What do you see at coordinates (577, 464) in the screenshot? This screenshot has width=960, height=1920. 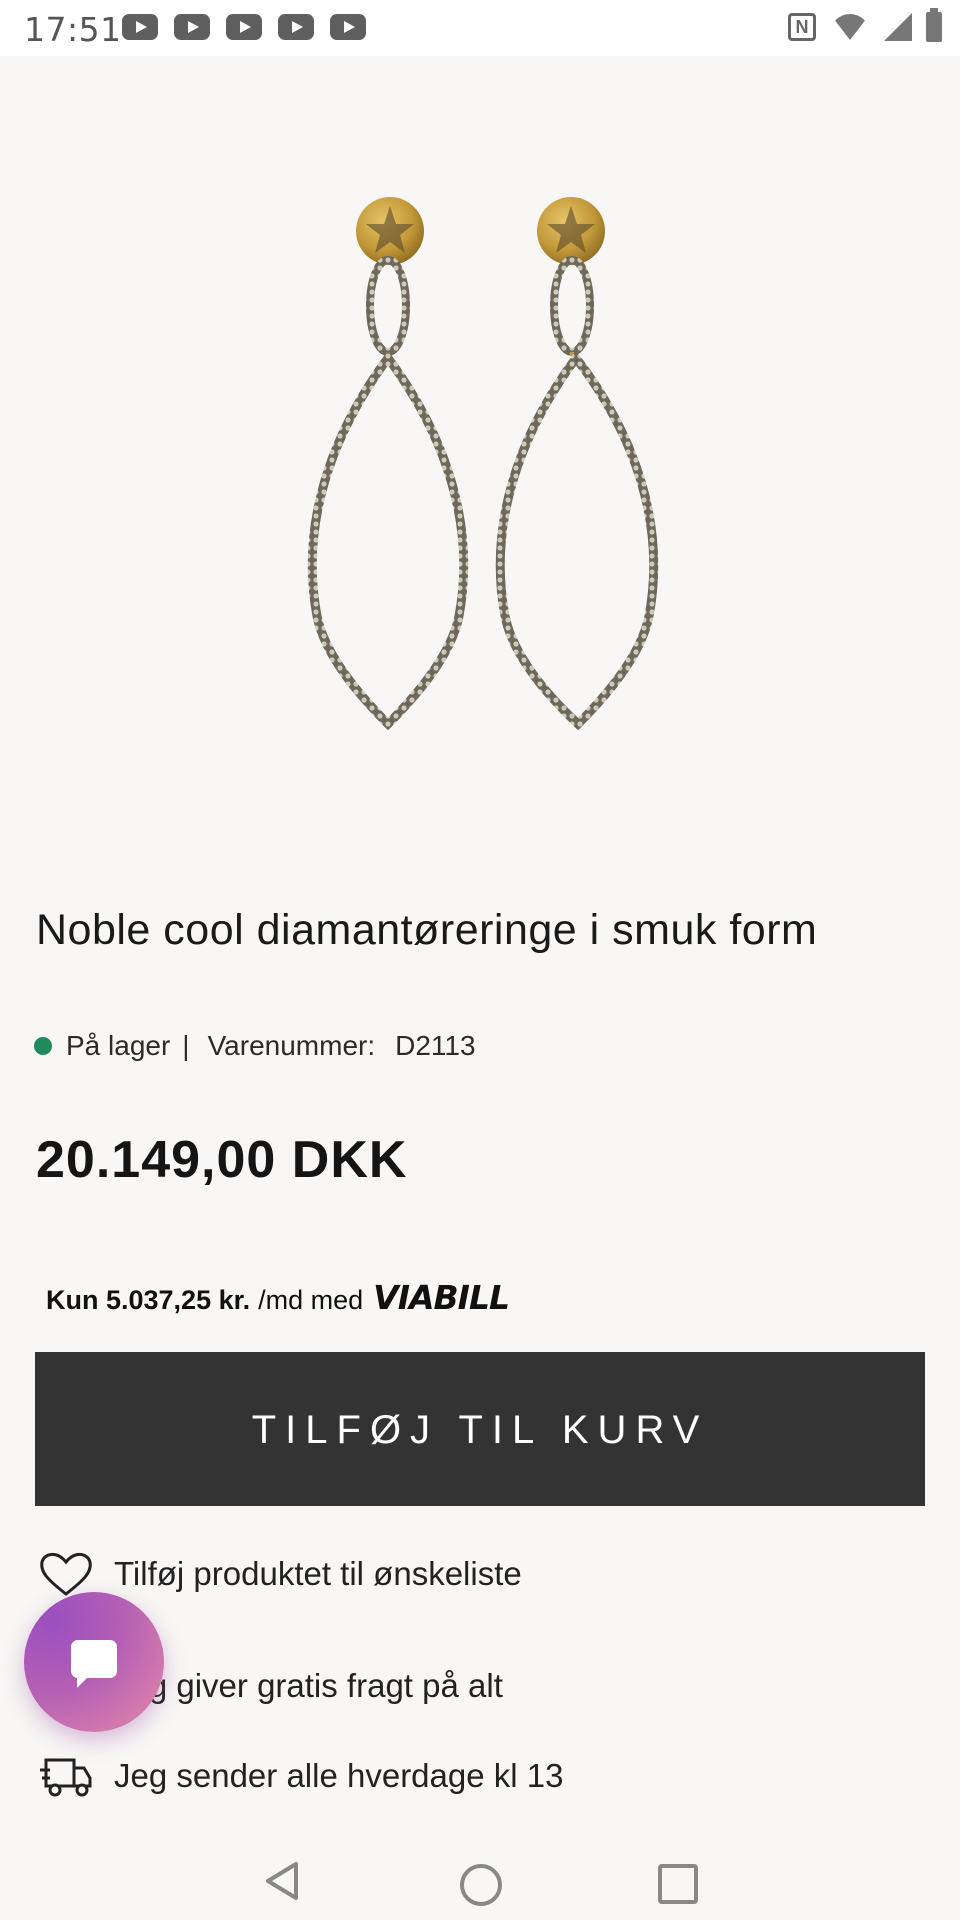 I see `right-earring` at bounding box center [577, 464].